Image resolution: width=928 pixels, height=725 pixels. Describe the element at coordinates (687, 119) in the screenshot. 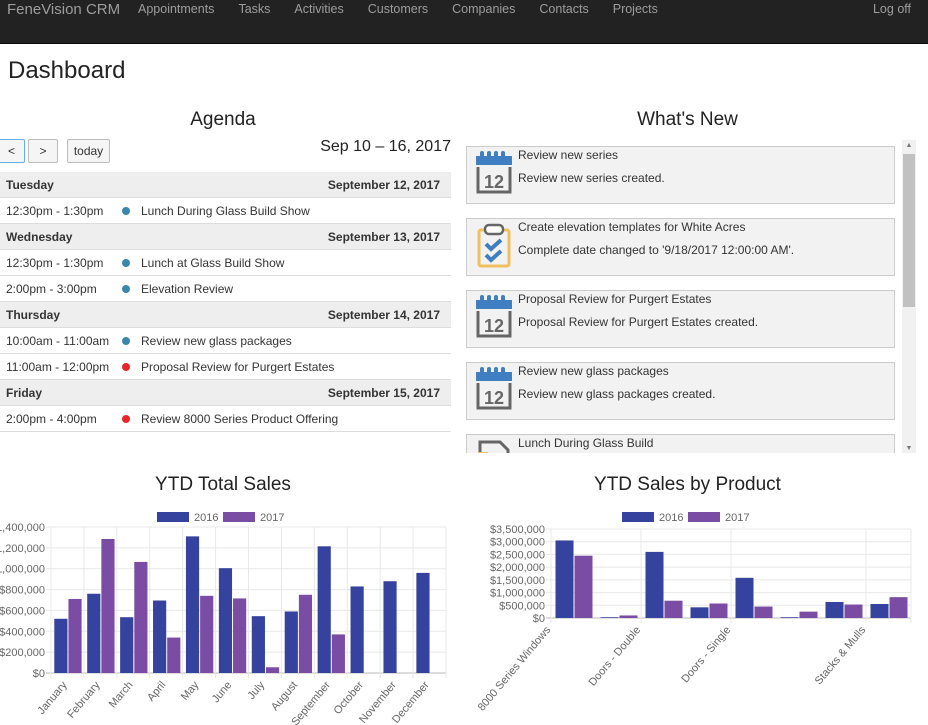

I see `whats-new-title: What's New` at that location.